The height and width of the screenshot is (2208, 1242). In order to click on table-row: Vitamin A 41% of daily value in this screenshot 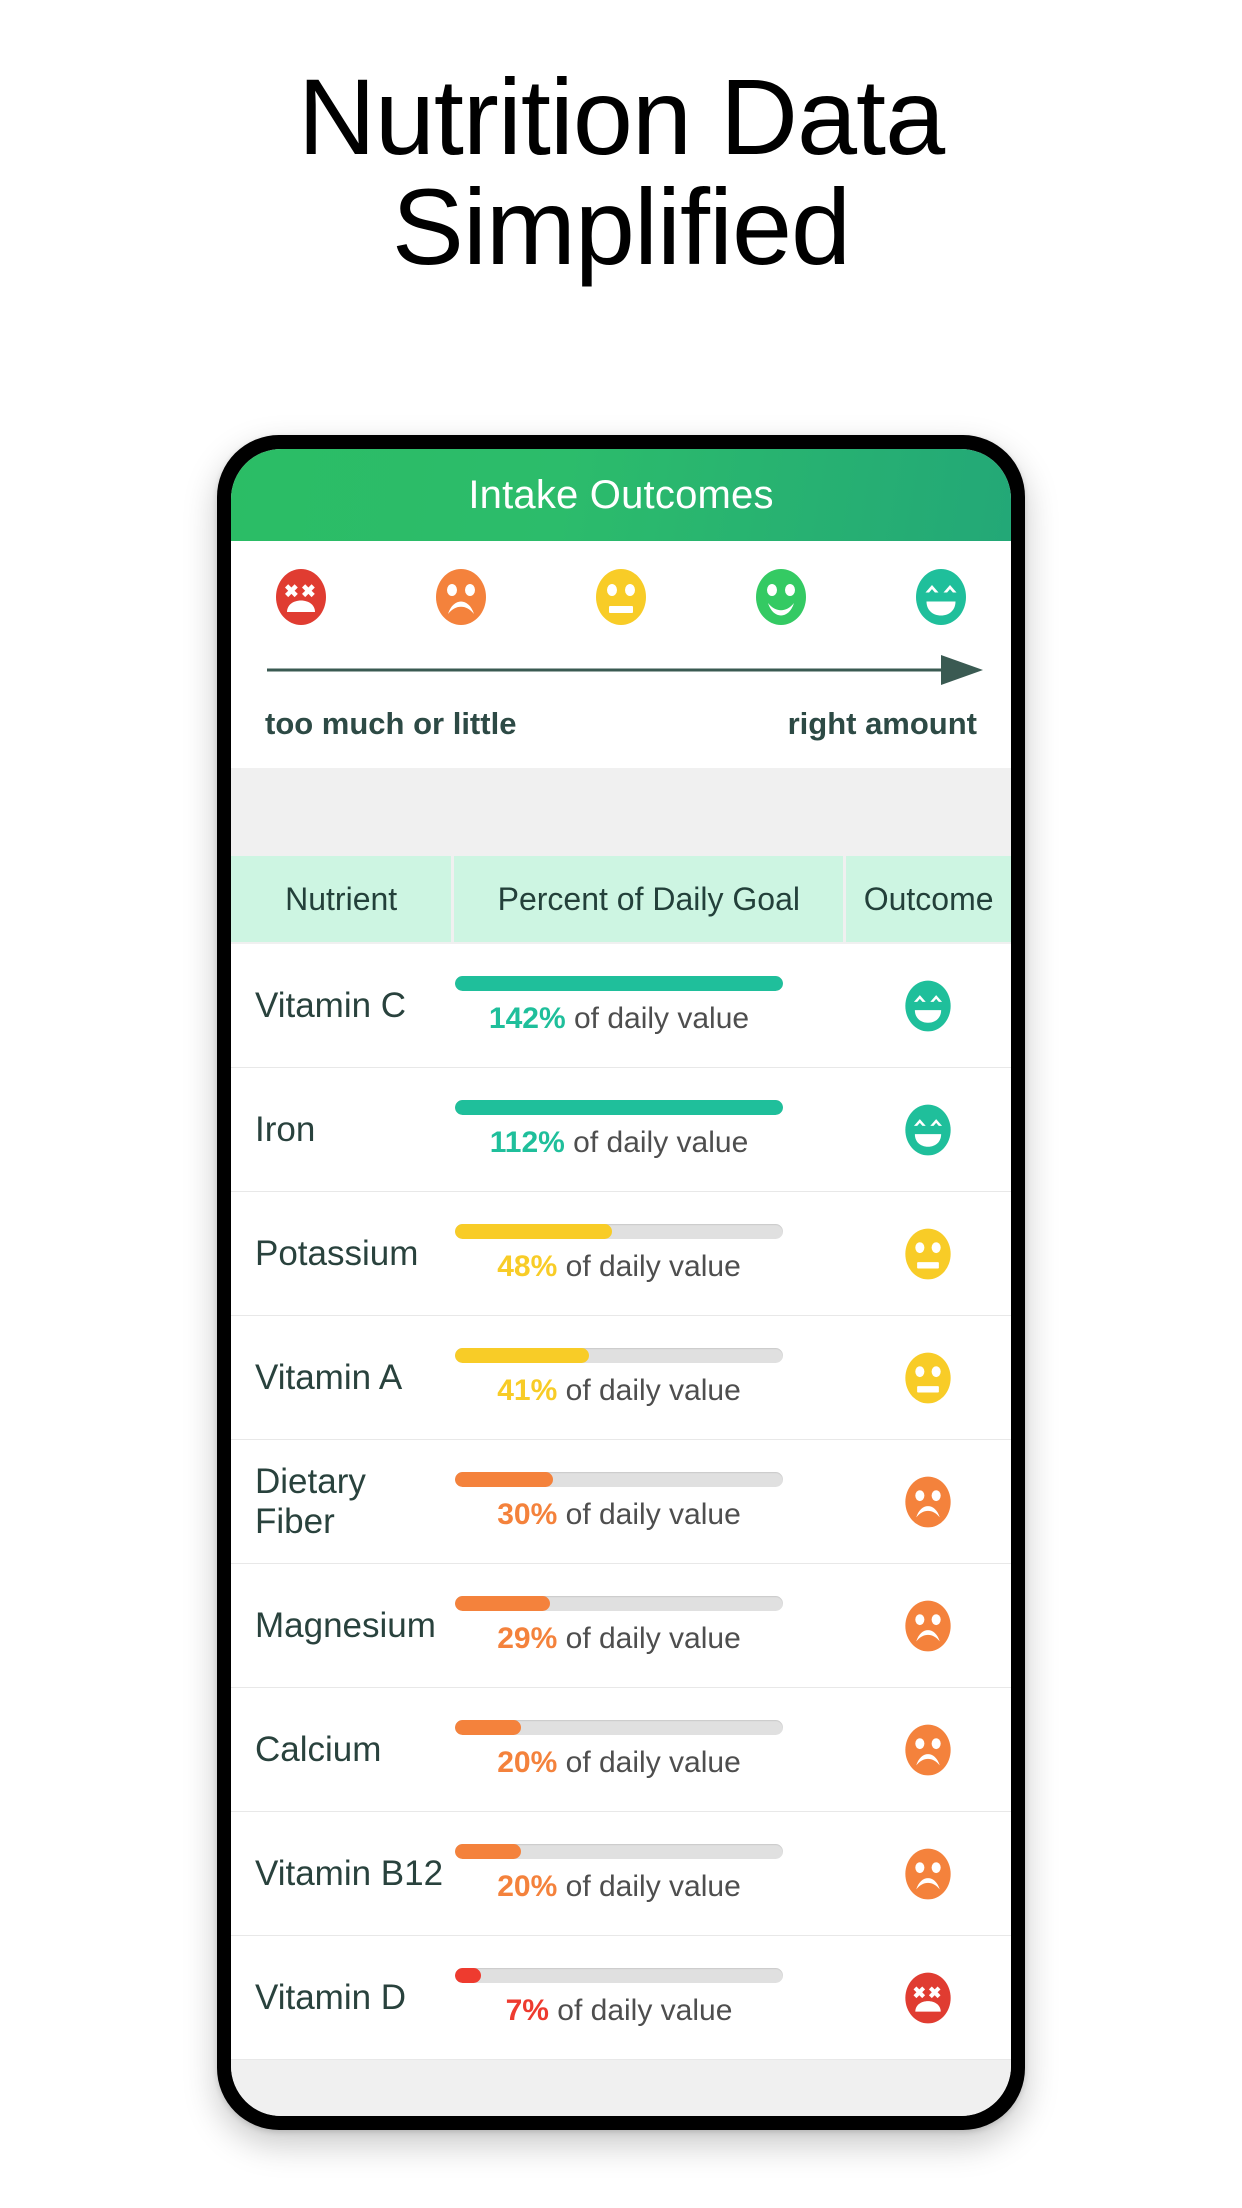, I will do `click(621, 1378)`.